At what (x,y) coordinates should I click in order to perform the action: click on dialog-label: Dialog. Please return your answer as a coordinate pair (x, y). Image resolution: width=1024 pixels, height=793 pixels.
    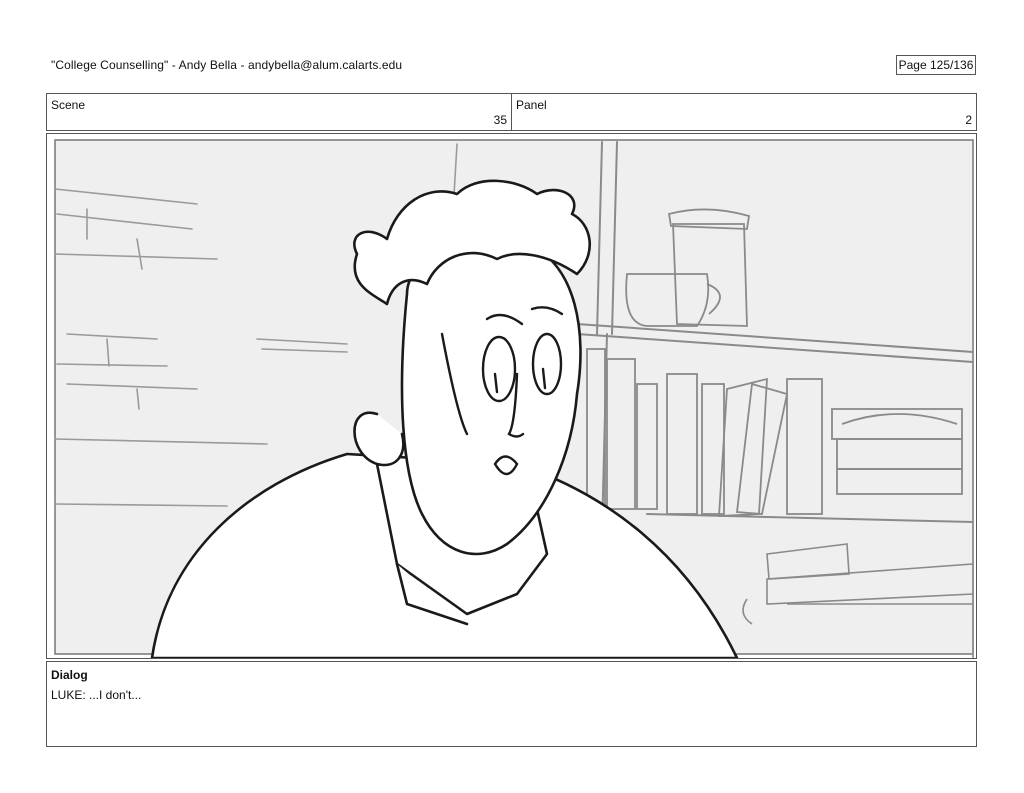
    Looking at the image, I should click on (69, 675).